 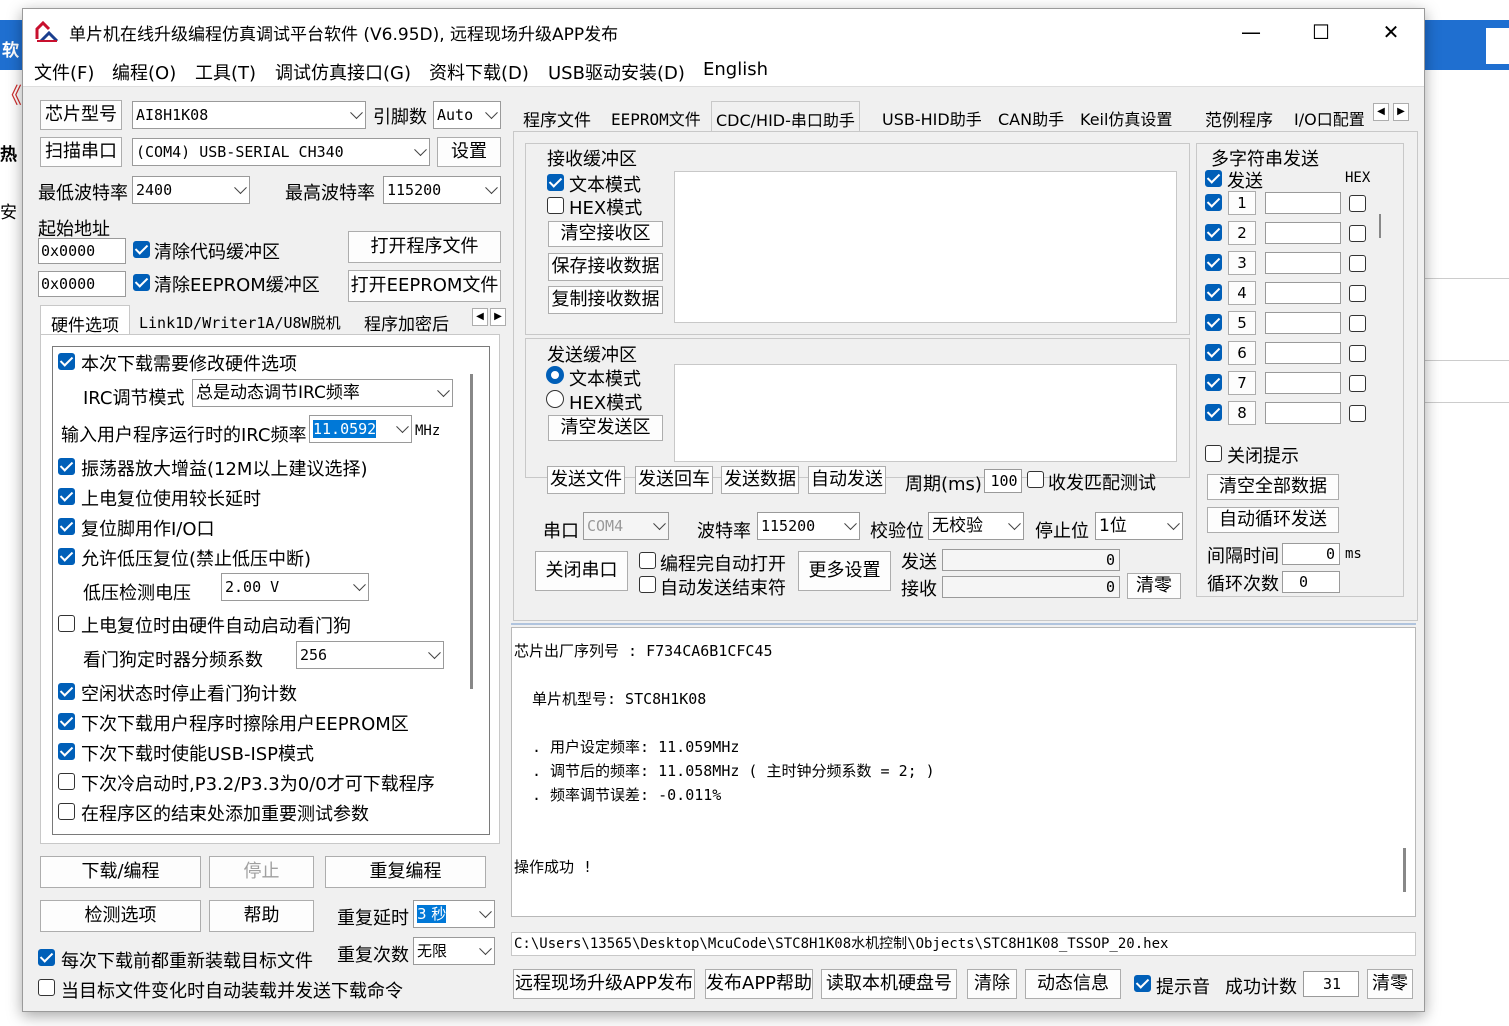 I want to click on receive-textarea, so click(x=925, y=247).